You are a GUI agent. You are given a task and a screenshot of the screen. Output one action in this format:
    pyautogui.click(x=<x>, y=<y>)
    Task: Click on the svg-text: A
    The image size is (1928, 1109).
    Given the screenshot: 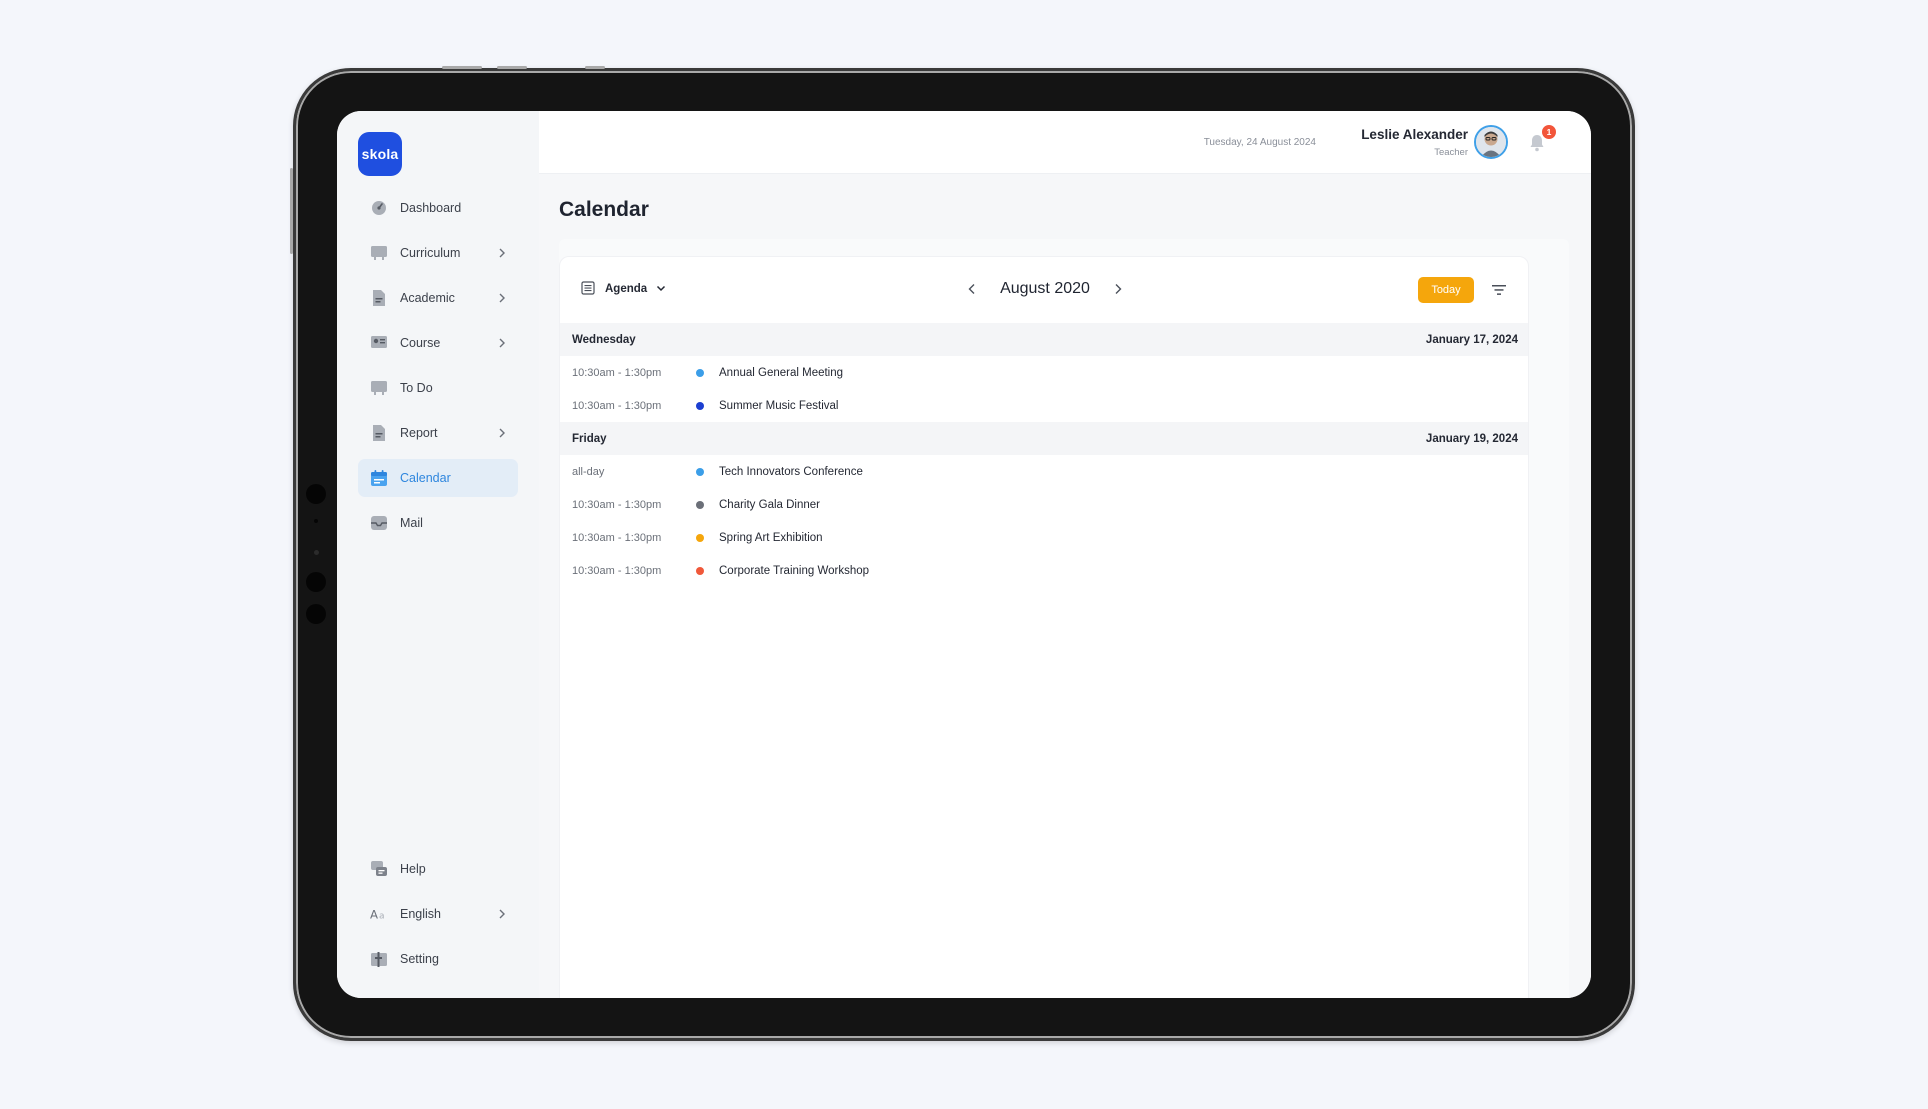 What is the action you would take?
    pyautogui.click(x=374, y=915)
    